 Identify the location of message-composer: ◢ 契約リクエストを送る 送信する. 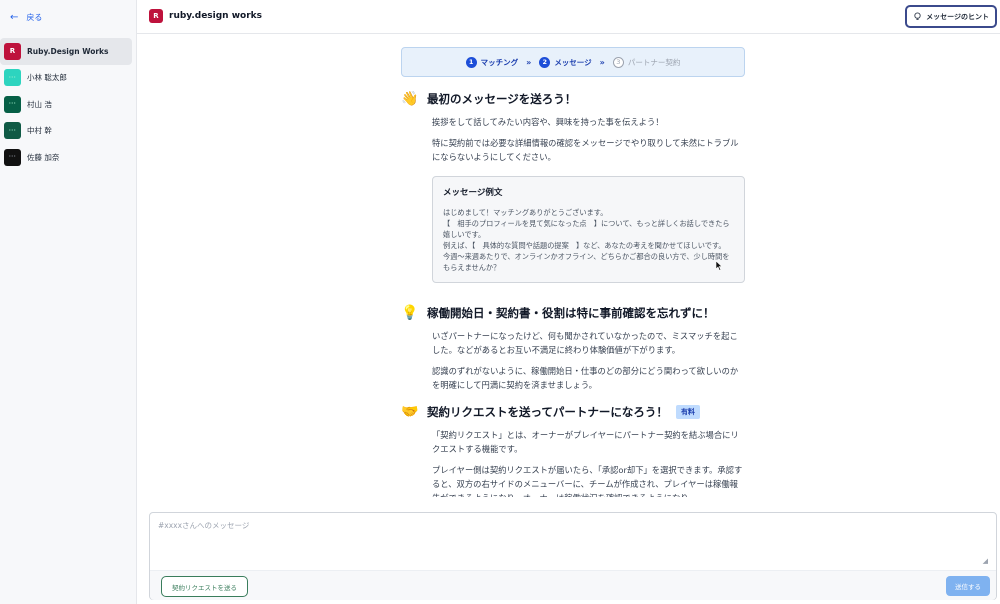
(573, 556).